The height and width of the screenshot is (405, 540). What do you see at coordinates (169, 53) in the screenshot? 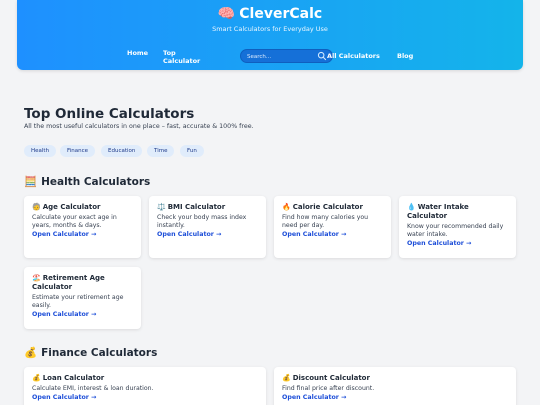
I see `nav-top-line1: Top` at bounding box center [169, 53].